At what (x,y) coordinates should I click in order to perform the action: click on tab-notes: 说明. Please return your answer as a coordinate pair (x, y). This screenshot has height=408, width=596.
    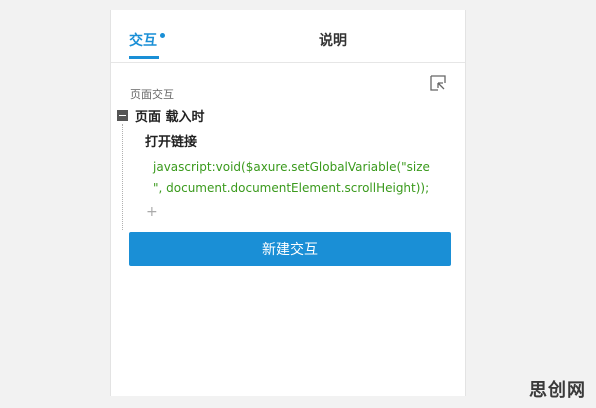
    Looking at the image, I should click on (333, 40).